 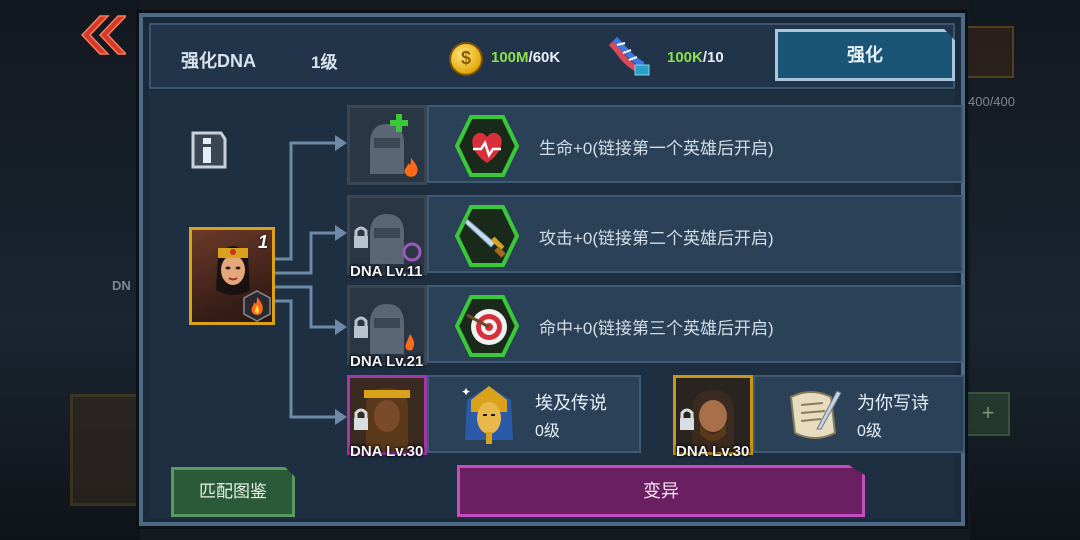 What do you see at coordinates (859, 414) in the screenshot?
I see `mutation-option-poem: 为你写诗 0级` at bounding box center [859, 414].